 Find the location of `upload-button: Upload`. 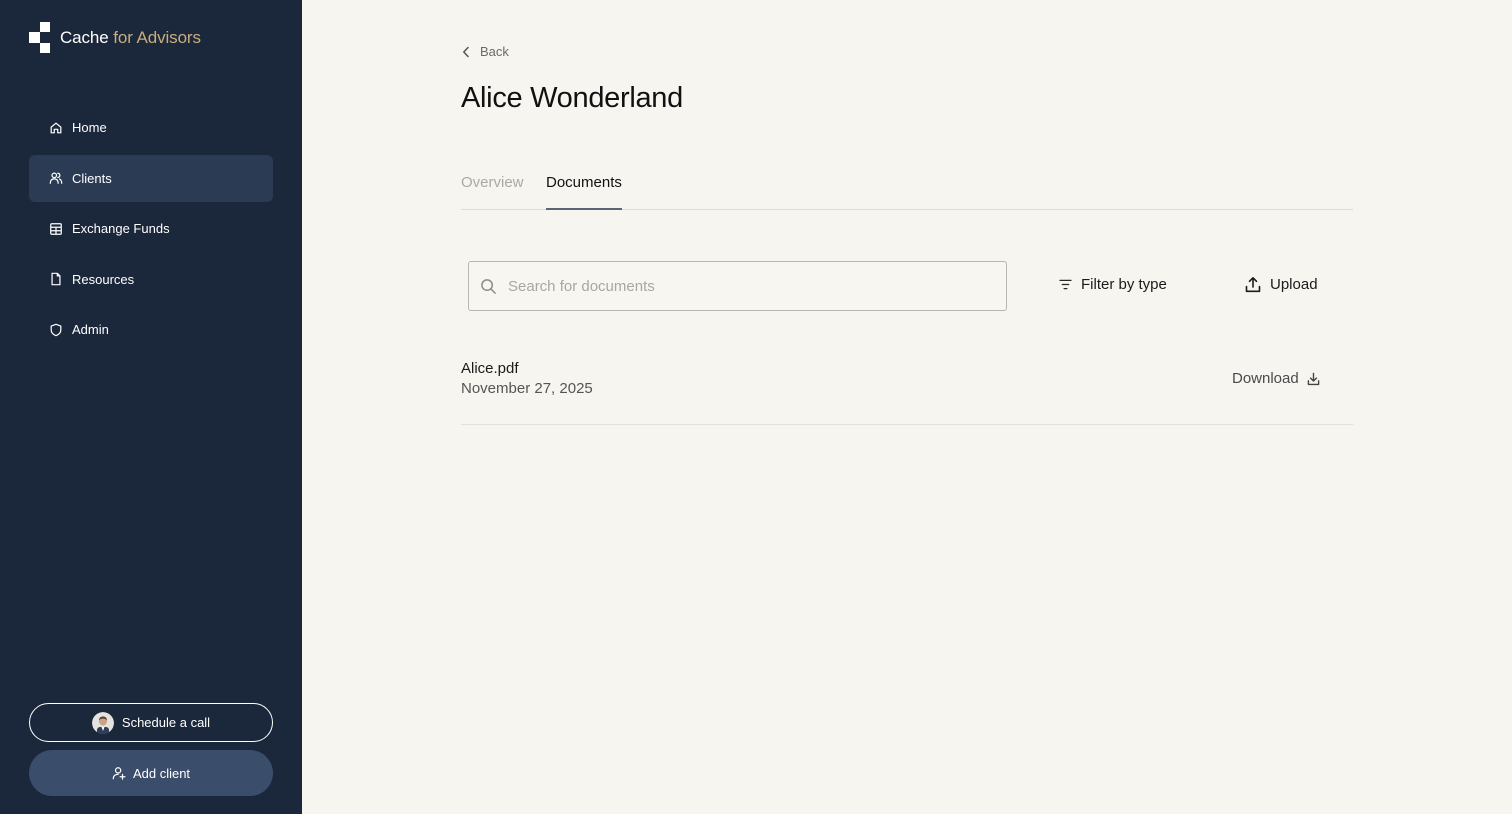

upload-button: Upload is located at coordinates (1281, 284).